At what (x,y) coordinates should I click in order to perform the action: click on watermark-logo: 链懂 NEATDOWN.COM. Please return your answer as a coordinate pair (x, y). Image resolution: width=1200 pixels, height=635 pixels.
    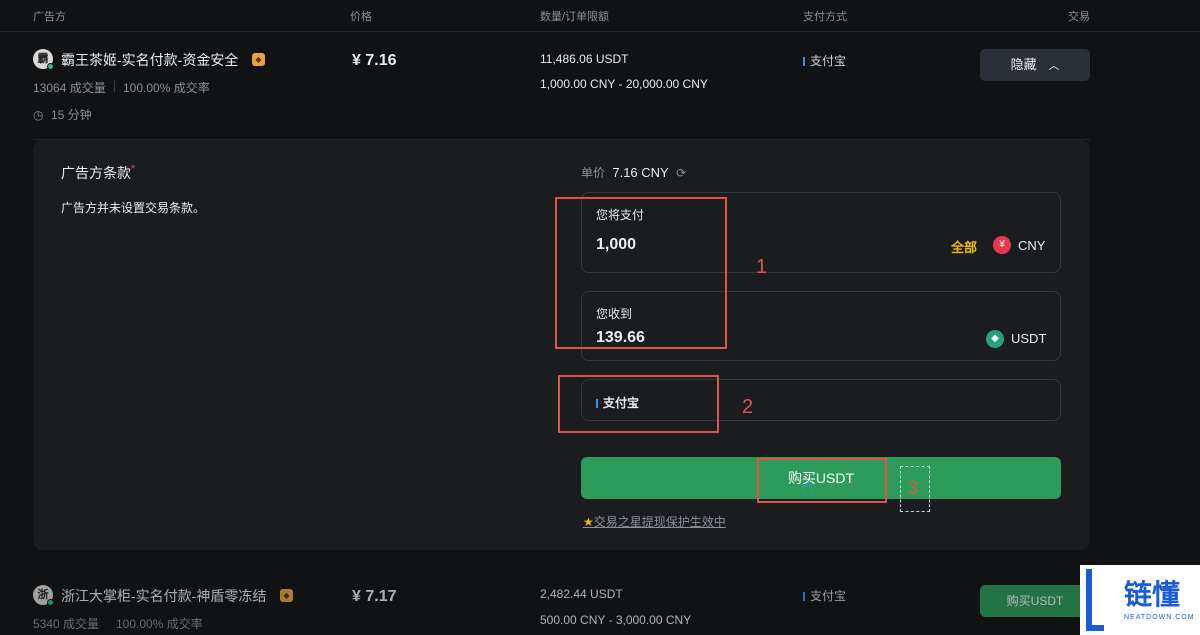
    Looking at the image, I should click on (1140, 600).